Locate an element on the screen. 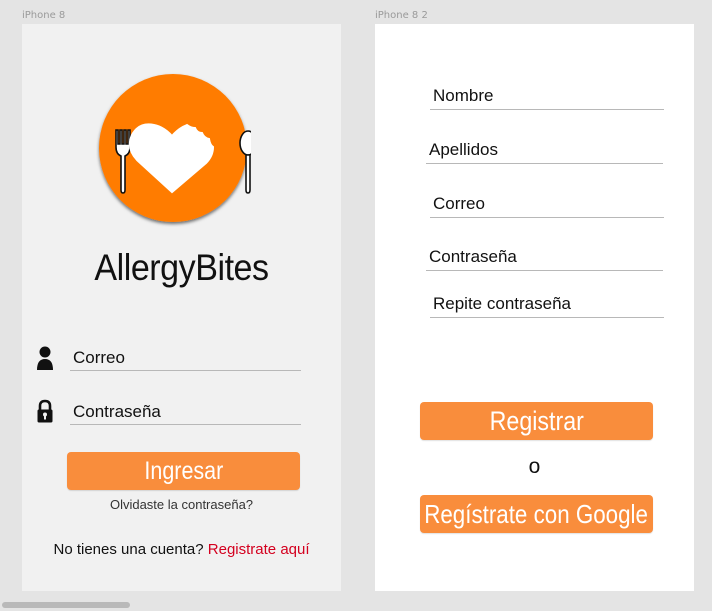 The height and width of the screenshot is (611, 712). app-title: AllergyBites is located at coordinates (181, 267).